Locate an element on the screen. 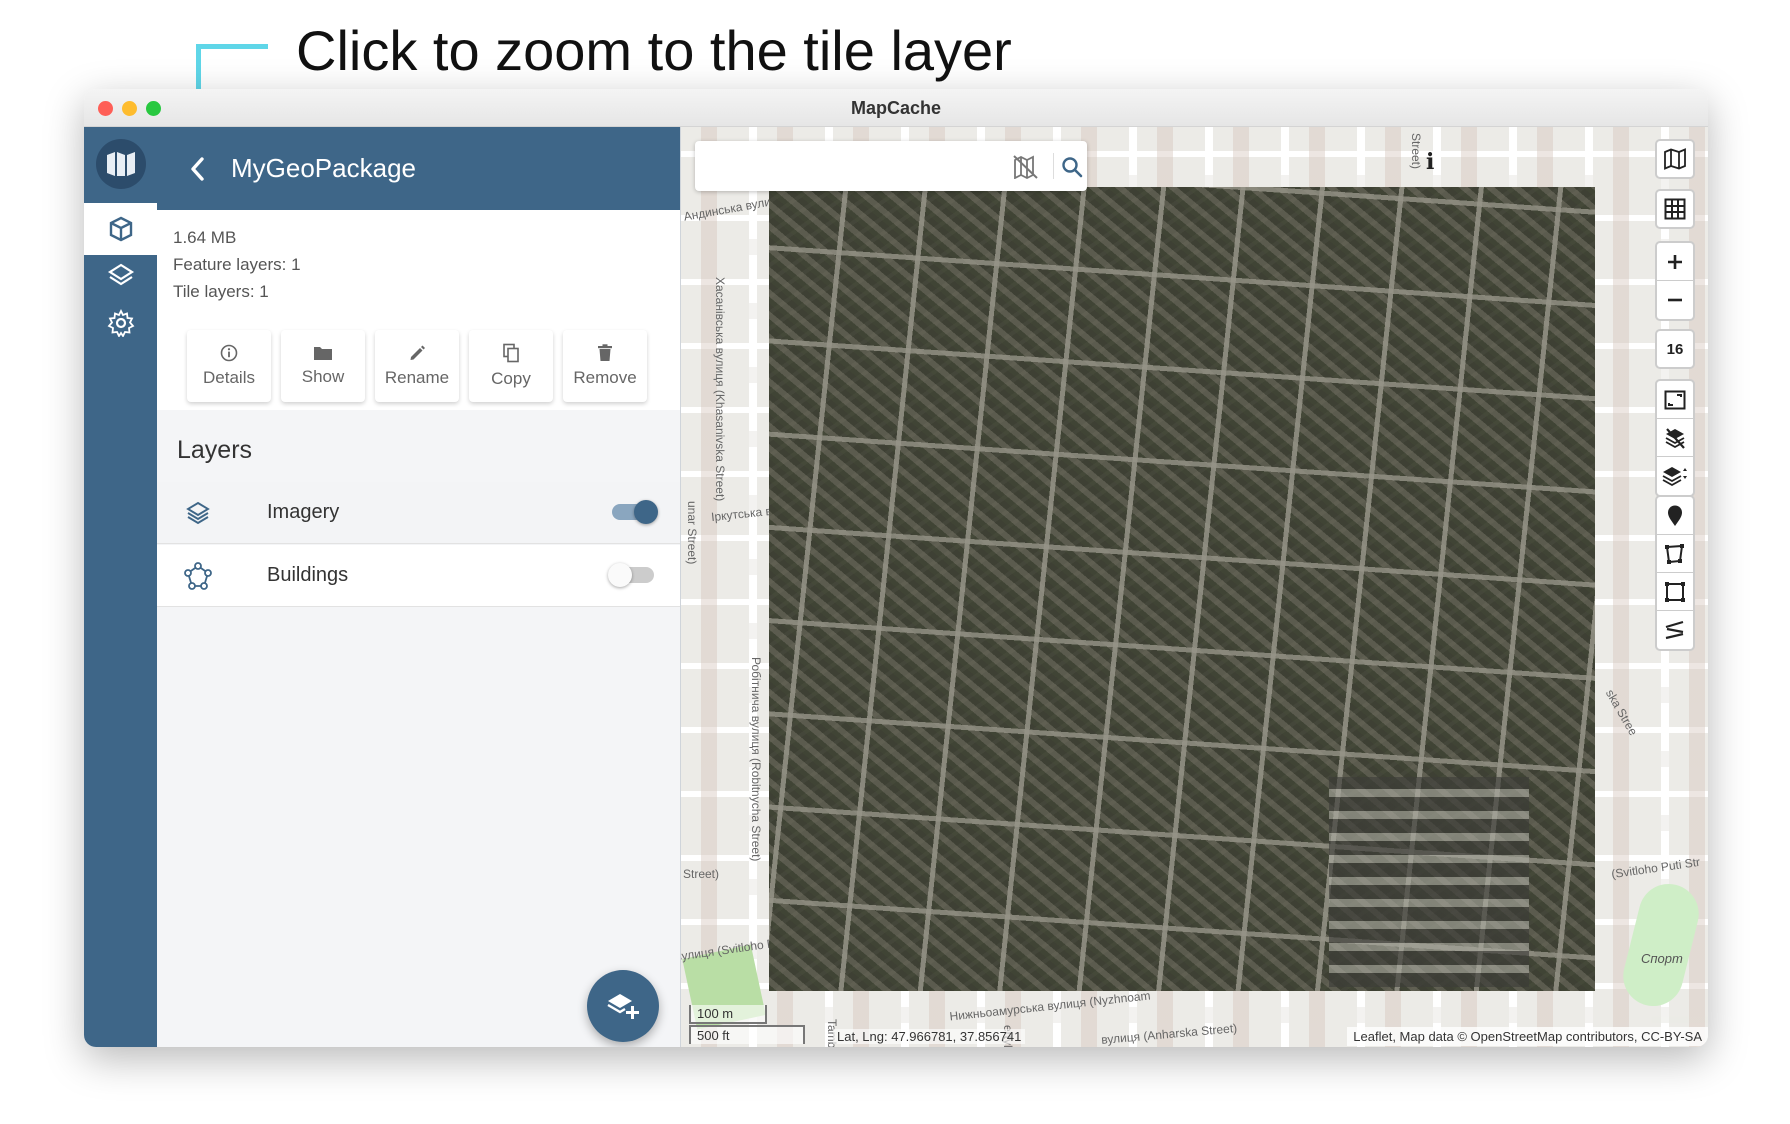 This screenshot has height=1124, width=1790. back-button is located at coordinates (197, 169).